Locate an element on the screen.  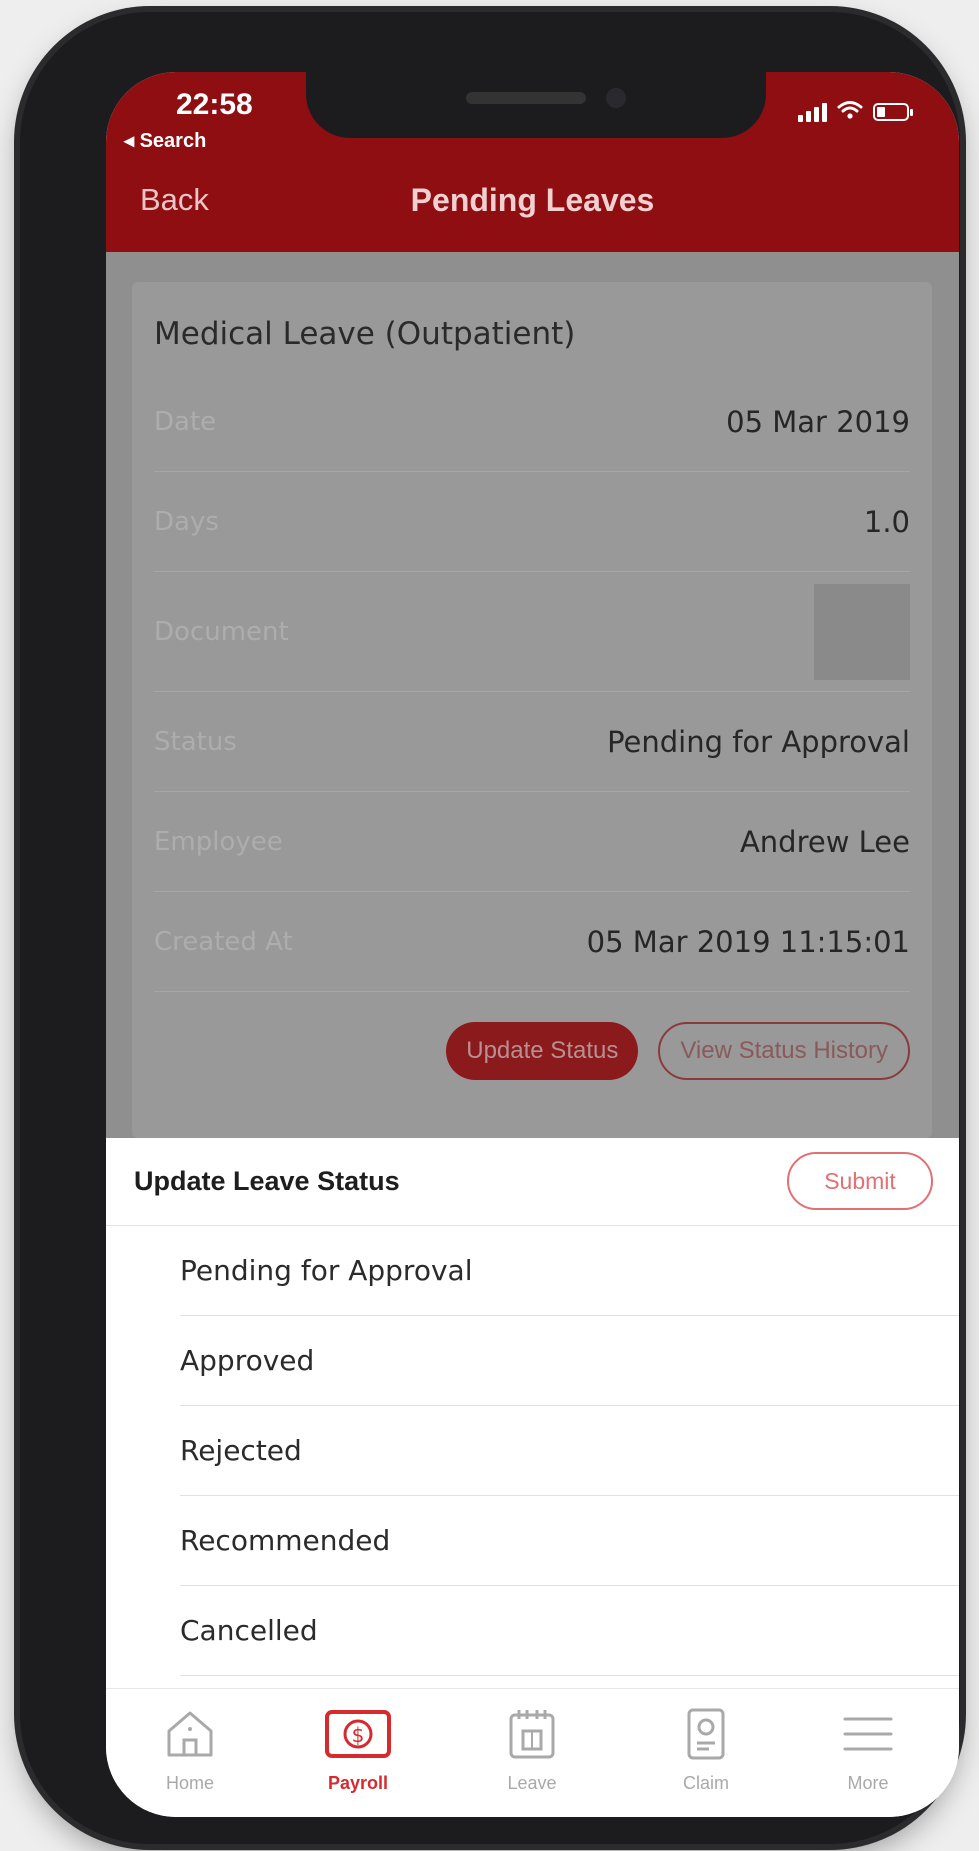
update-status-button: Update Status is located at coordinates (542, 1051).